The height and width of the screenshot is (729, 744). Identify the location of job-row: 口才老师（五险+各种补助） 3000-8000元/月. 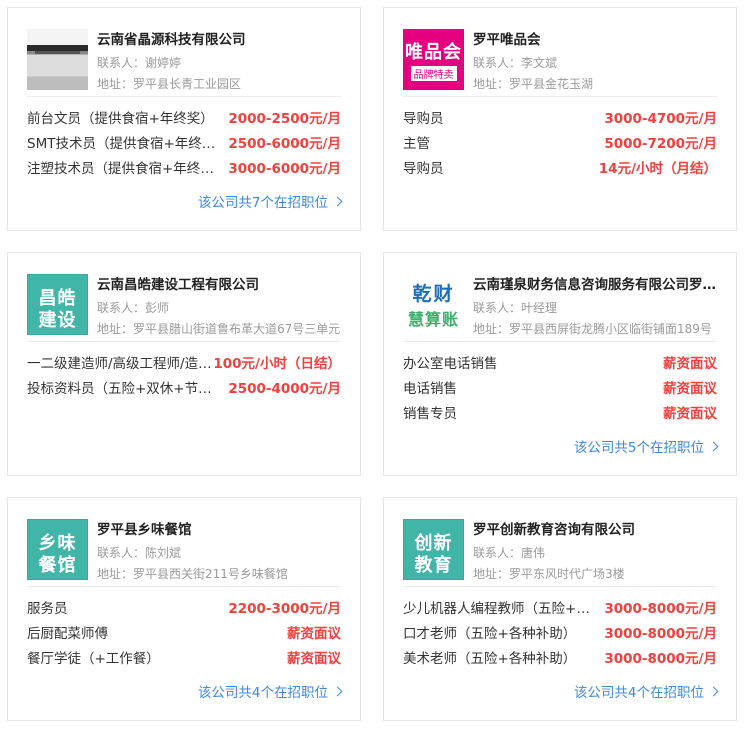
(560, 634).